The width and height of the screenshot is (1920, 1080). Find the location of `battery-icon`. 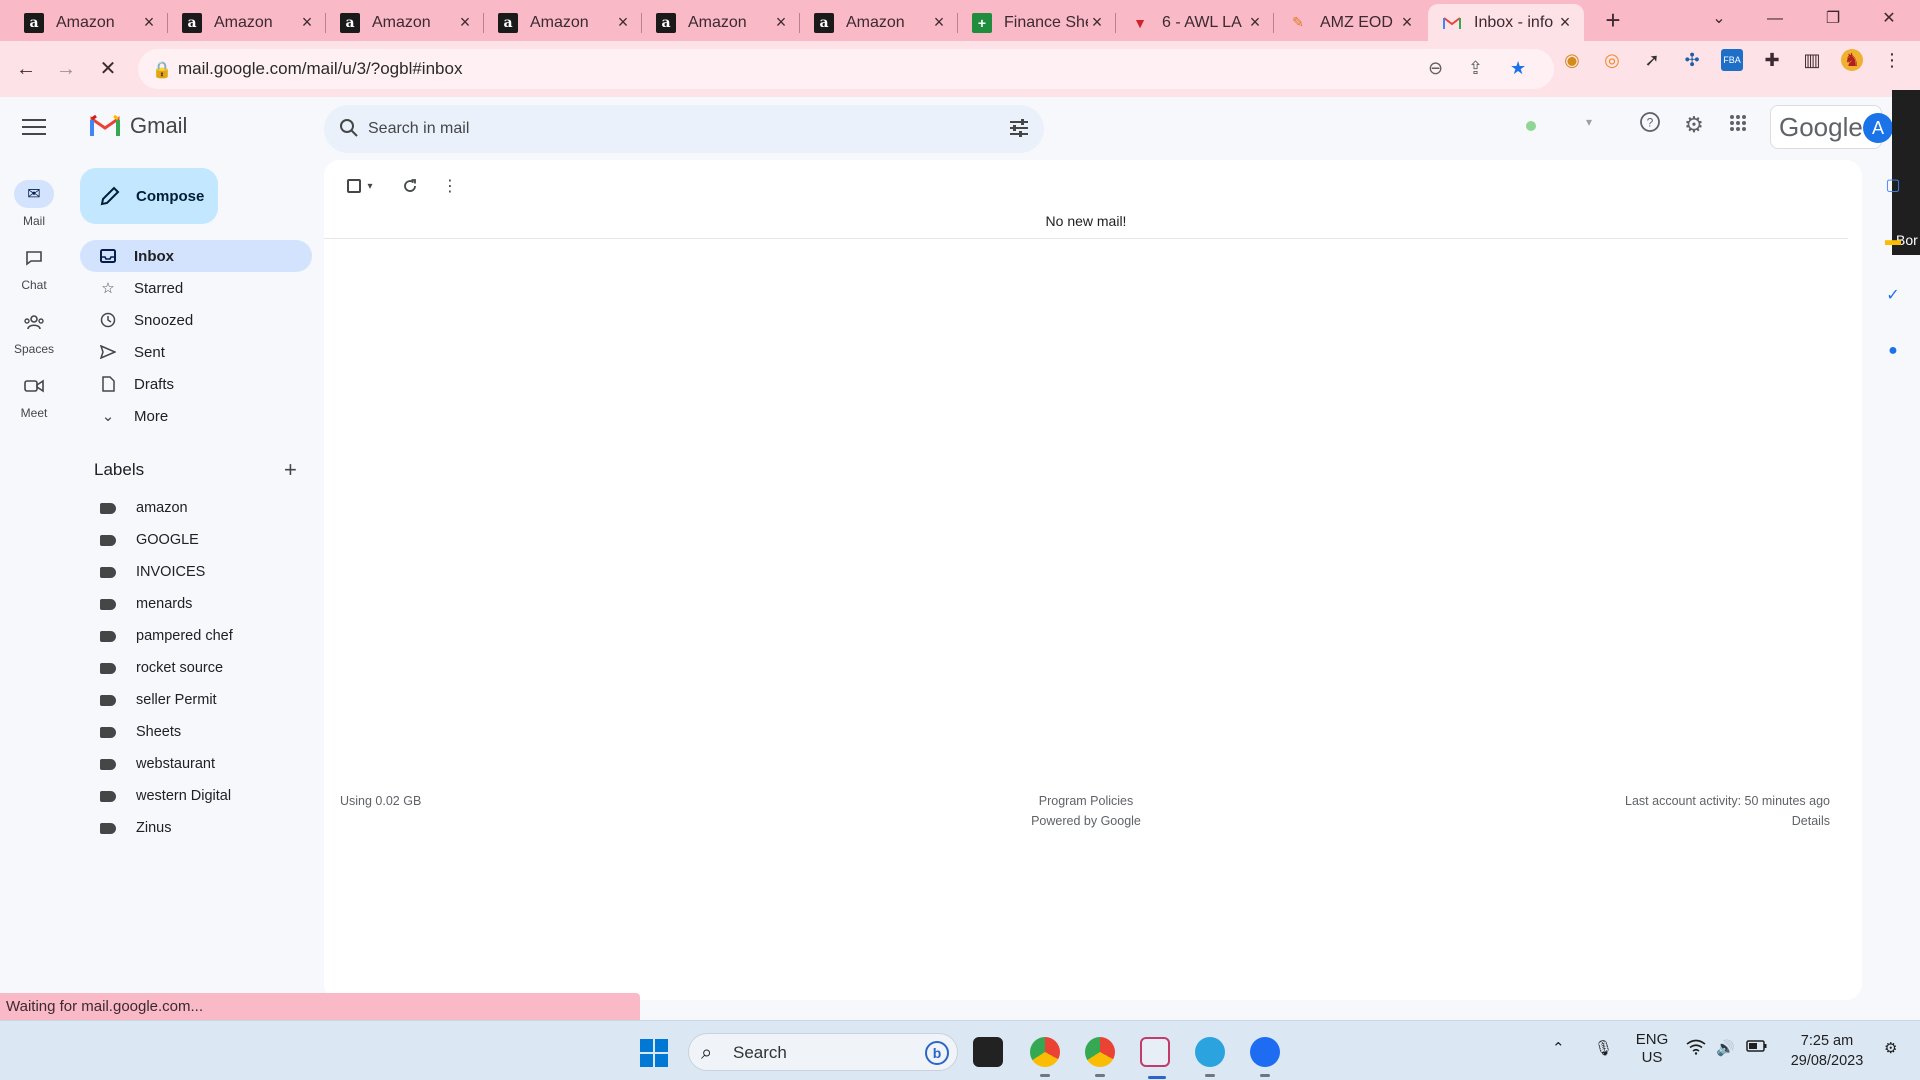

battery-icon is located at coordinates (1757, 1048).